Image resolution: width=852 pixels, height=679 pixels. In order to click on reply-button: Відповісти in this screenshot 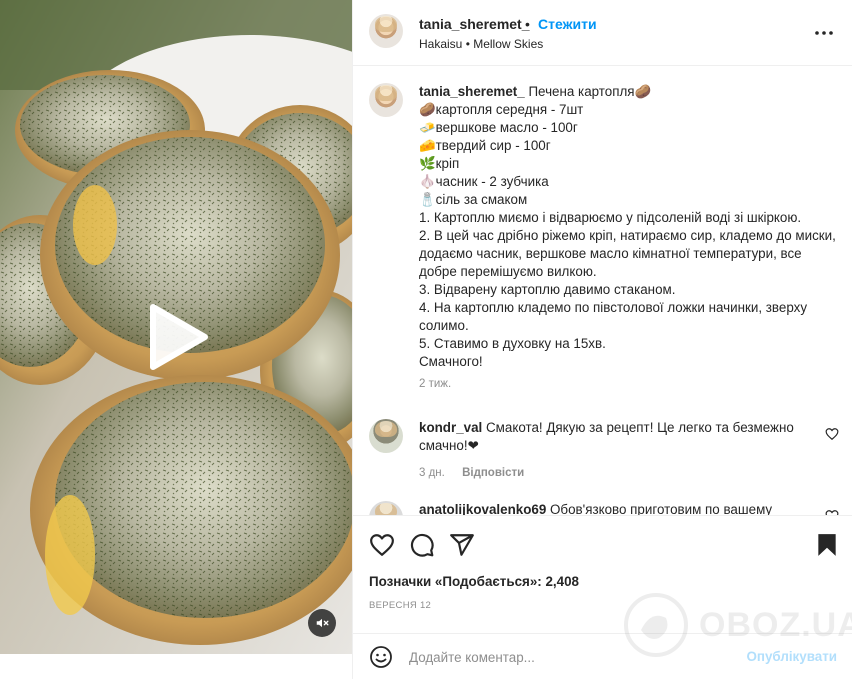, I will do `click(493, 473)`.